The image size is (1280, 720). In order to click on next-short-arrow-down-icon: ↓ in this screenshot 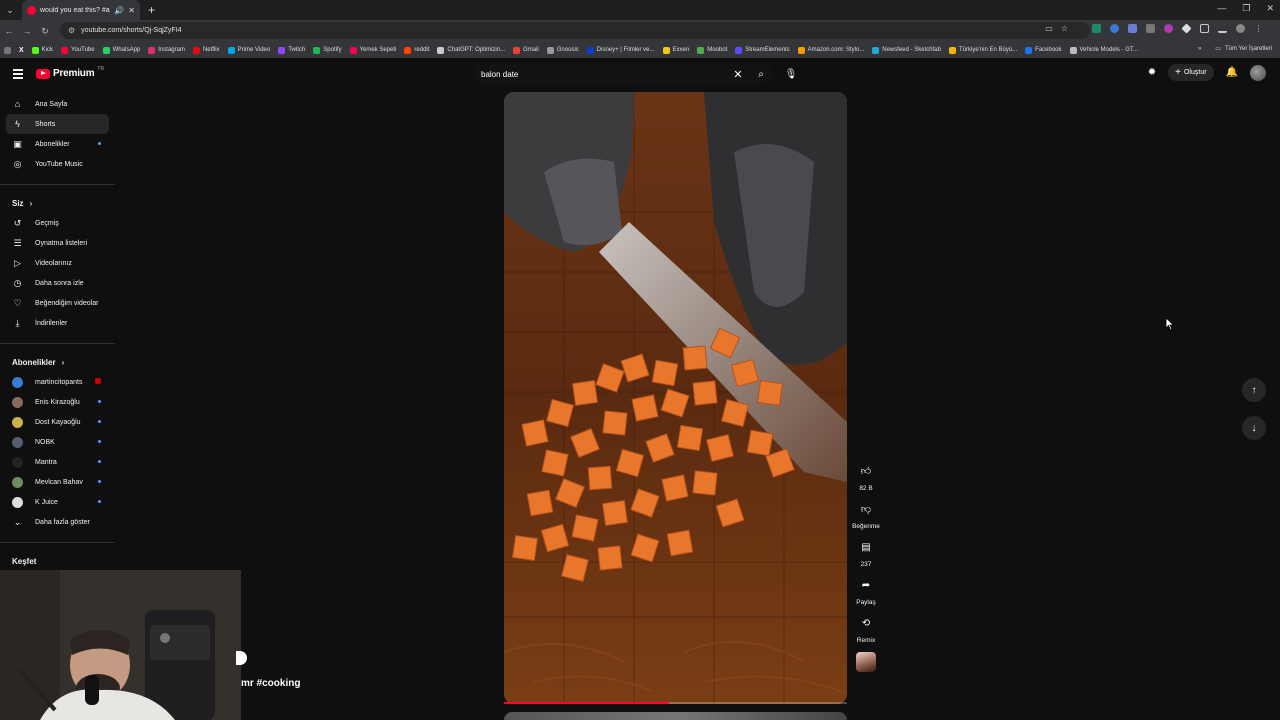, I will do `click(1254, 428)`.